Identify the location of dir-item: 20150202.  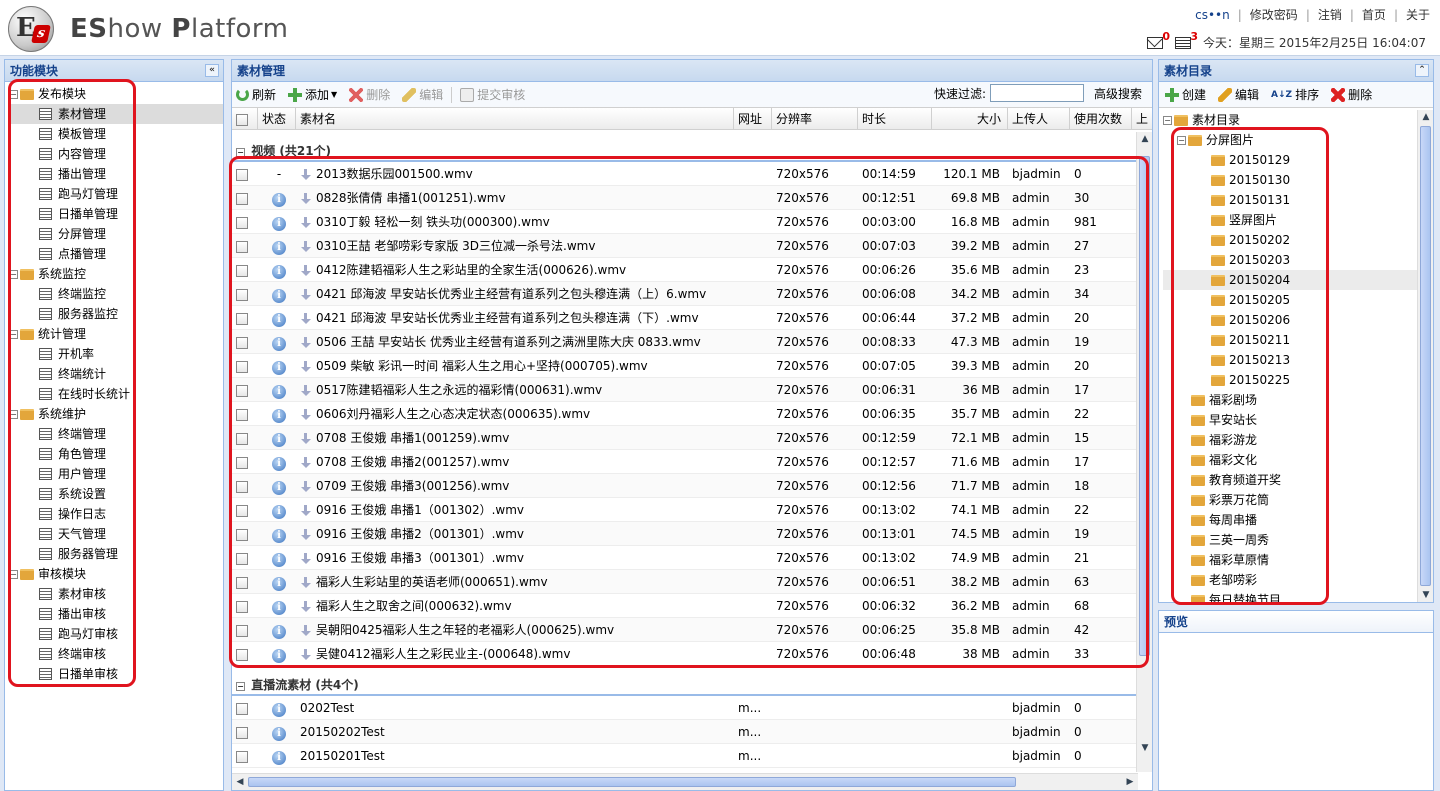
(1290, 240).